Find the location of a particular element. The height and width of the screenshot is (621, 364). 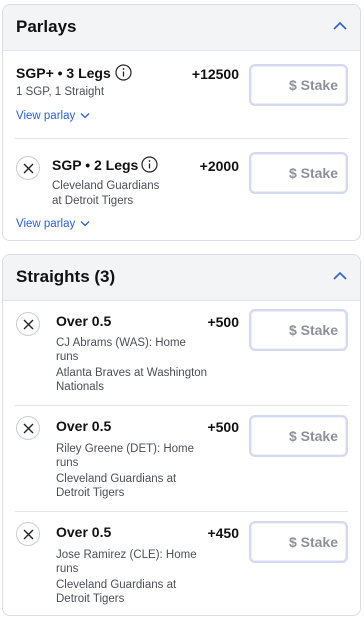

straights-title: Straights (3) is located at coordinates (66, 276).